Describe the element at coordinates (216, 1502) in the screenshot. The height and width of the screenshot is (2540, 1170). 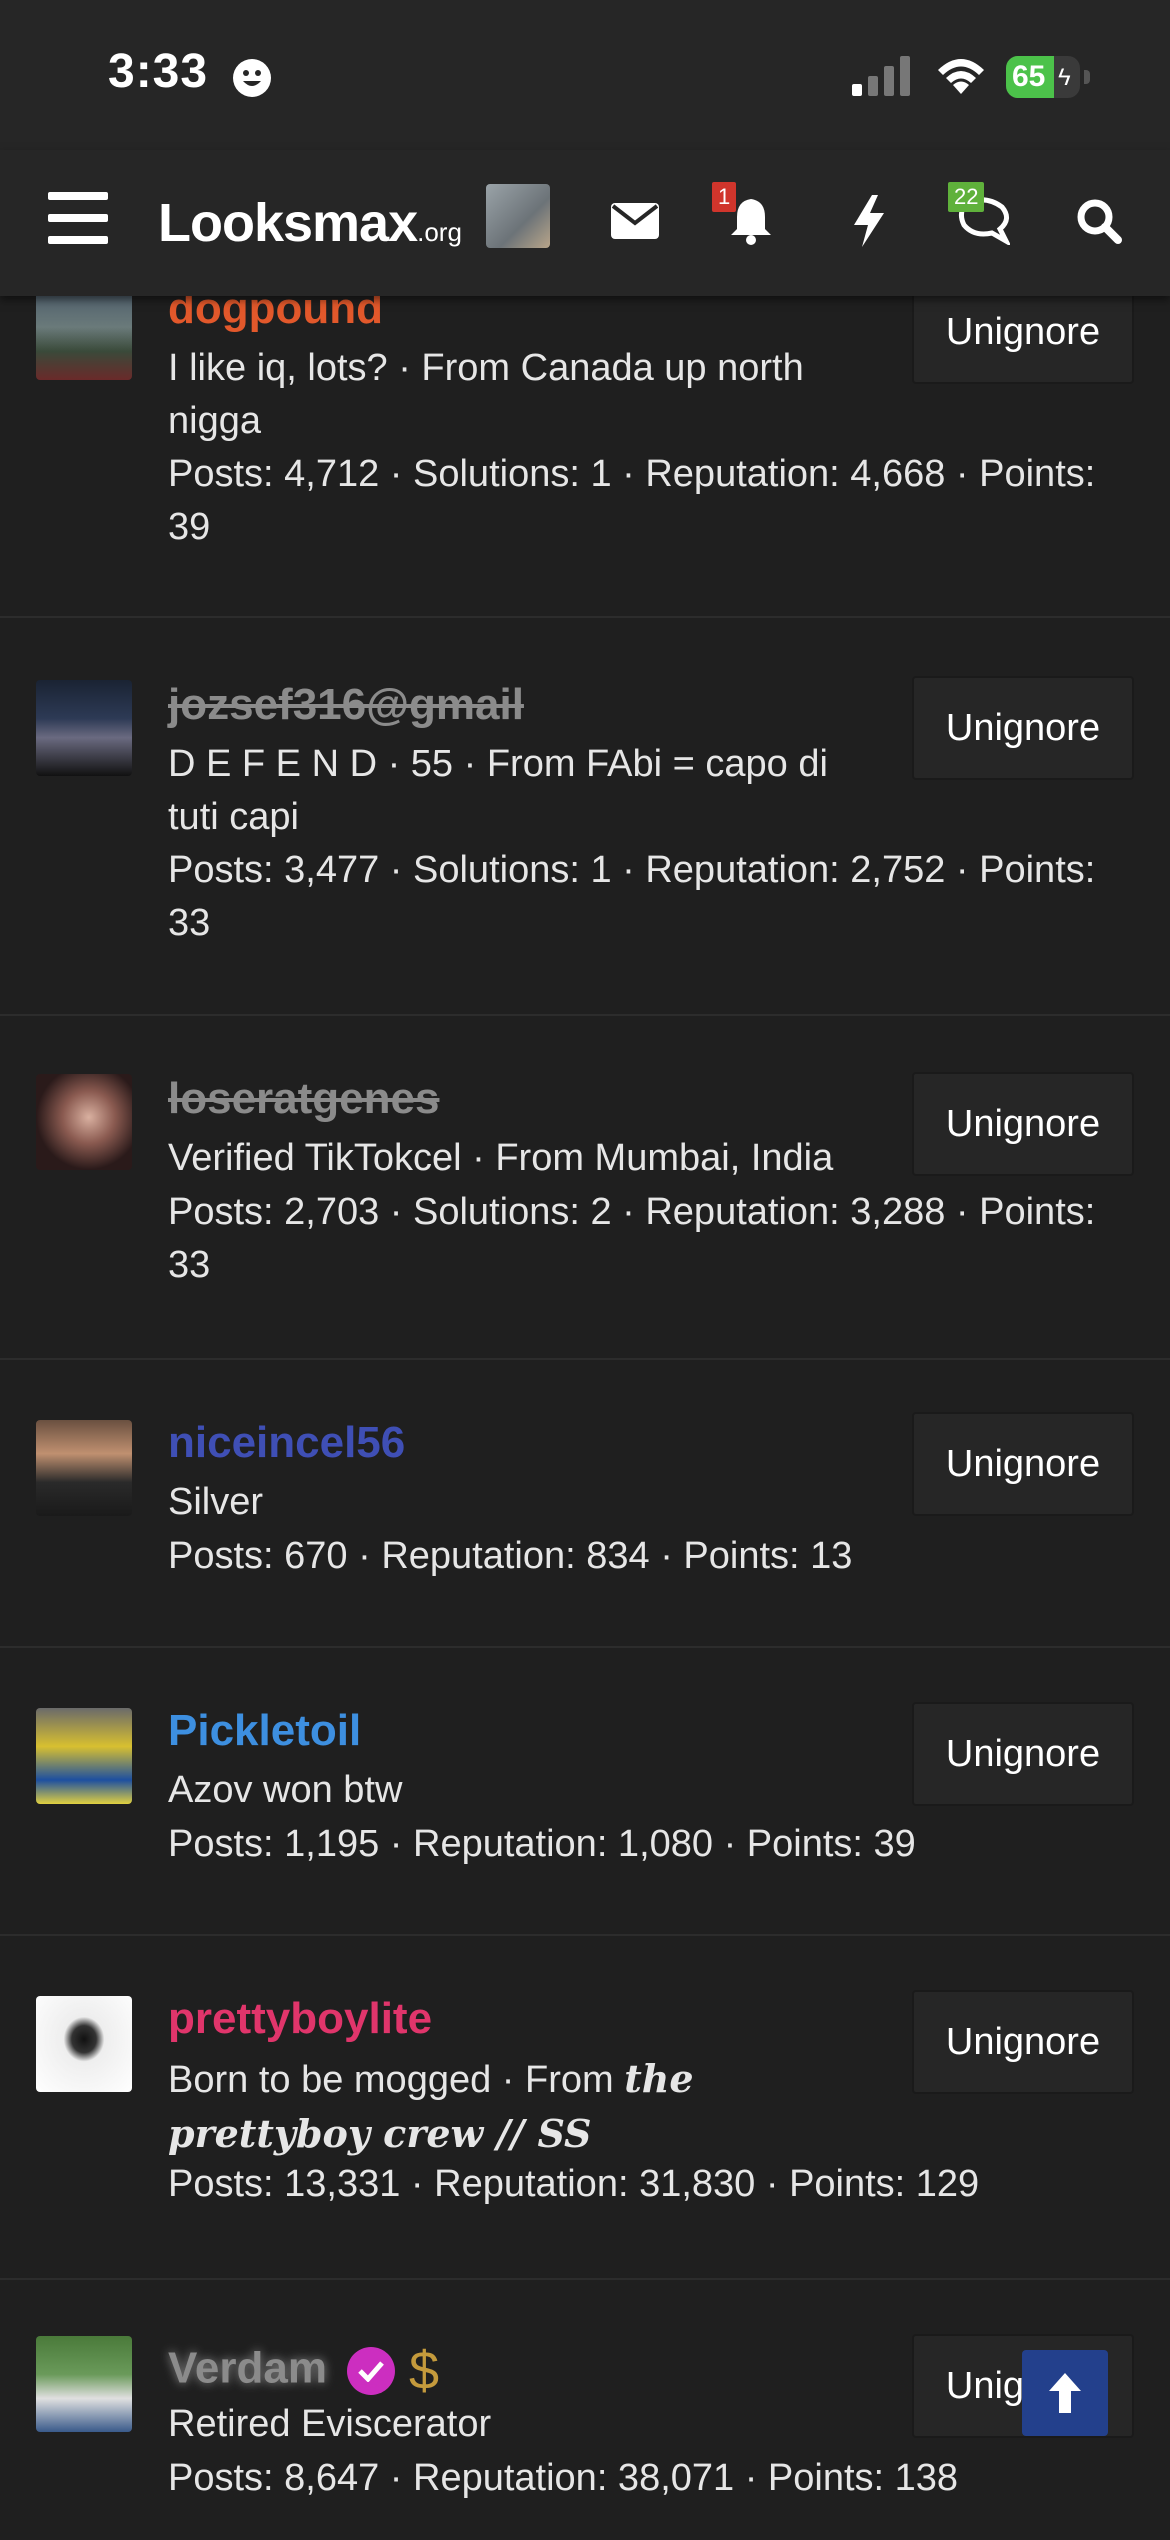
I see `description-line: Silver` at that location.